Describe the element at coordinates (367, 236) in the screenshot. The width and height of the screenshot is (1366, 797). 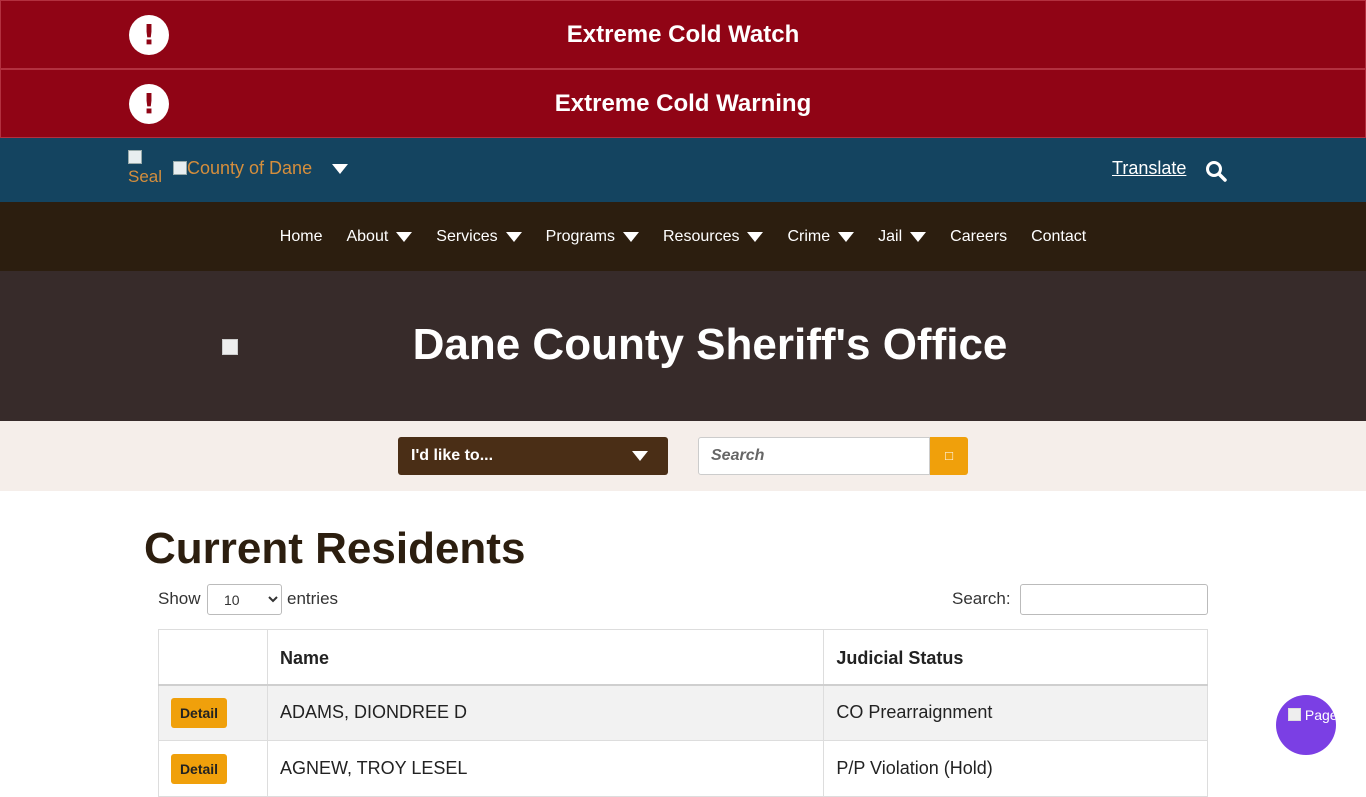
I see `nav-label: About` at that location.